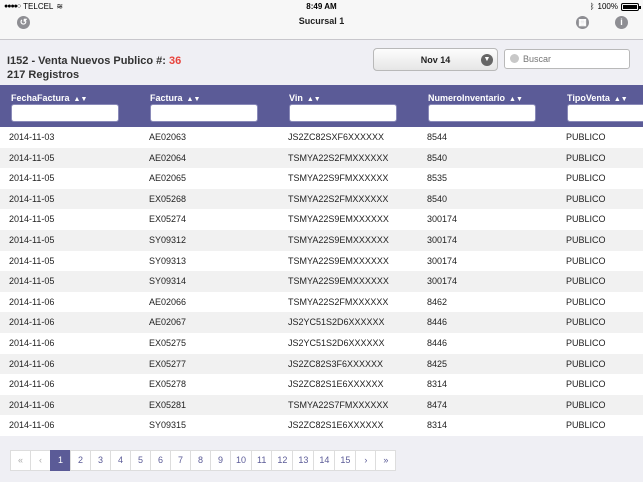 The width and height of the screenshot is (643, 482). I want to click on cell-inventario: 8314, so click(437, 425).